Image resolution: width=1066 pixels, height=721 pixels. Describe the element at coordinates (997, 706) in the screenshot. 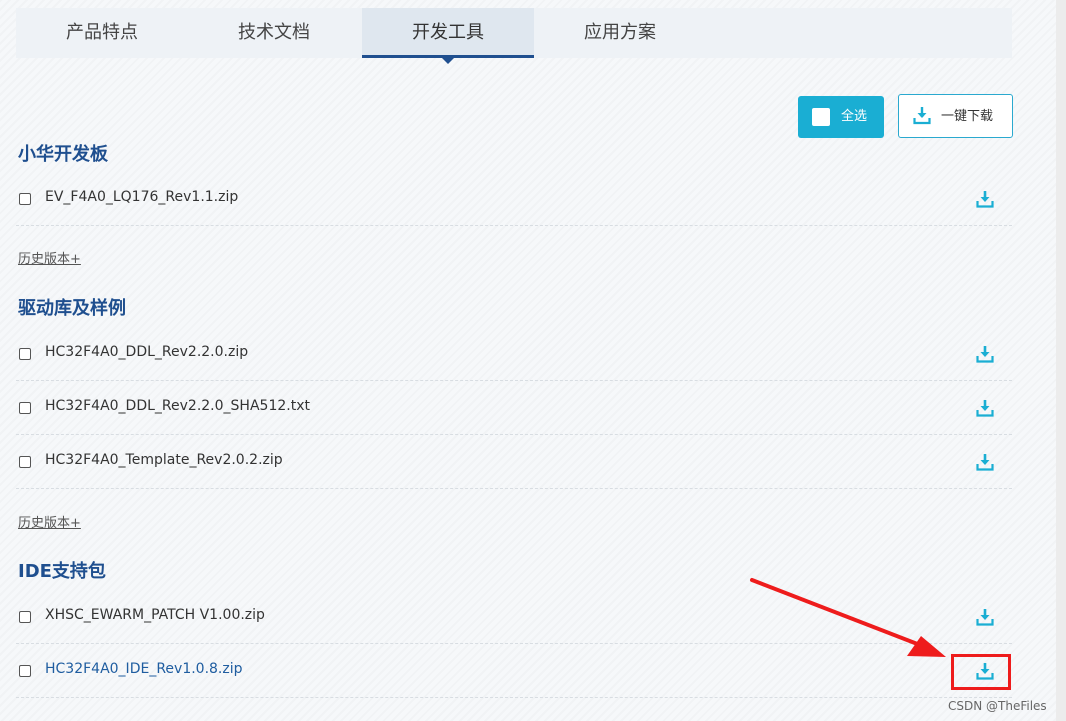

I see `watermark: CSDN @TheFiles` at that location.